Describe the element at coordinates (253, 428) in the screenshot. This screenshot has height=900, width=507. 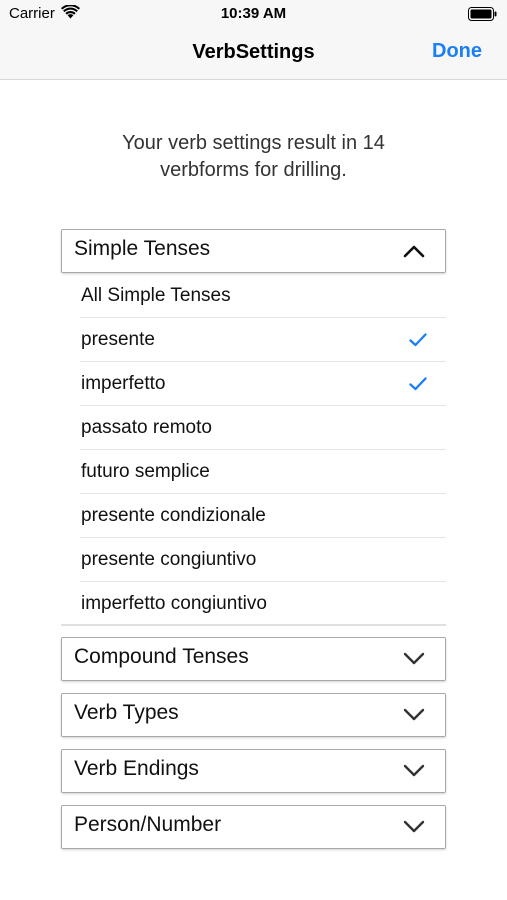
I see `list-item-passato-remoto: passato remoto` at that location.